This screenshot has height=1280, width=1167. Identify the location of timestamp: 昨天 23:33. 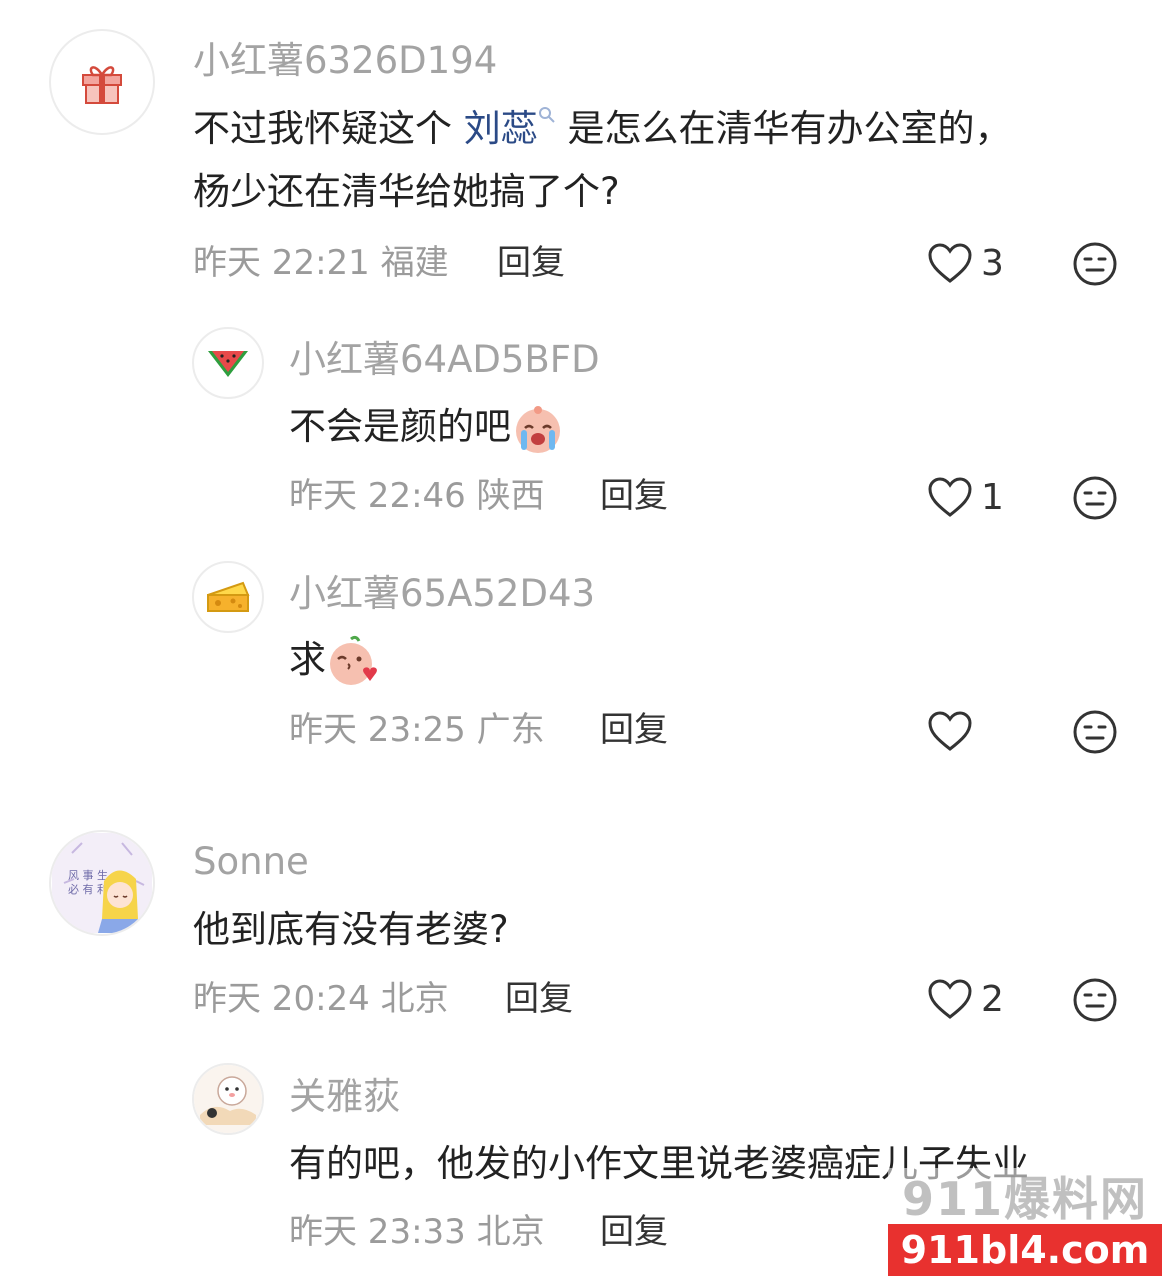
(377, 1232).